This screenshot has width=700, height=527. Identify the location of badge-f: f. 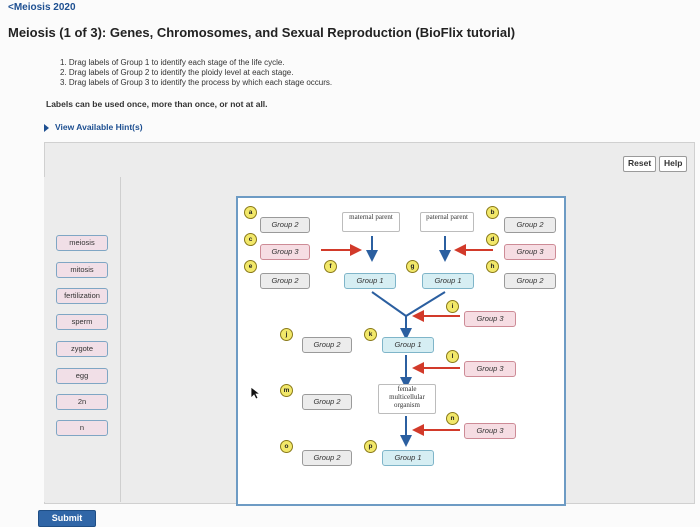
(330, 266).